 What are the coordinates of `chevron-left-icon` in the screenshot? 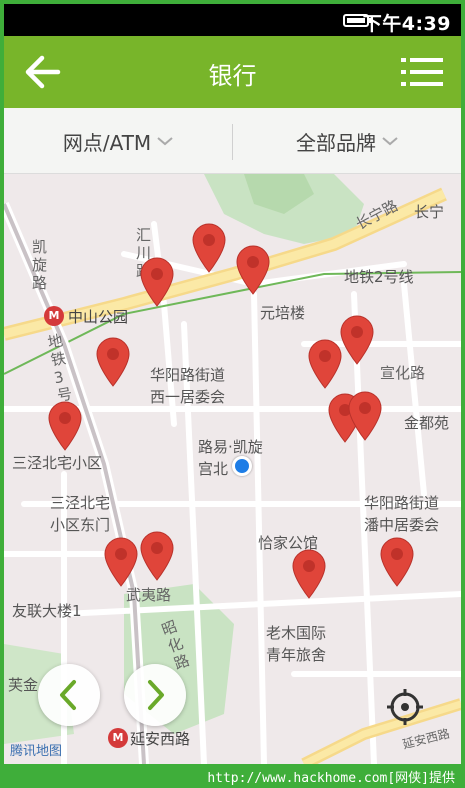 It's located at (68, 695).